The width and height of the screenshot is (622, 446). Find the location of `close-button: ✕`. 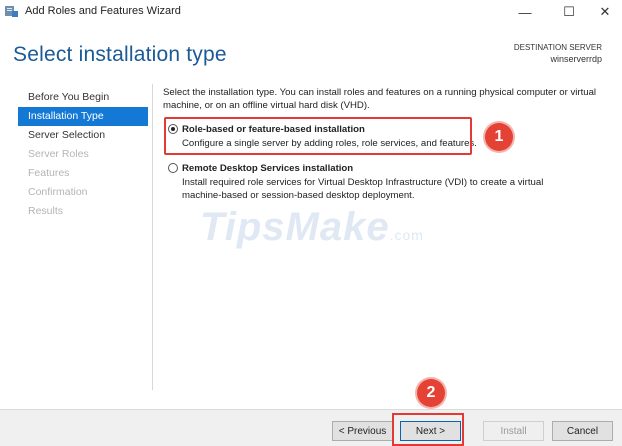

close-button: ✕ is located at coordinates (605, 12).